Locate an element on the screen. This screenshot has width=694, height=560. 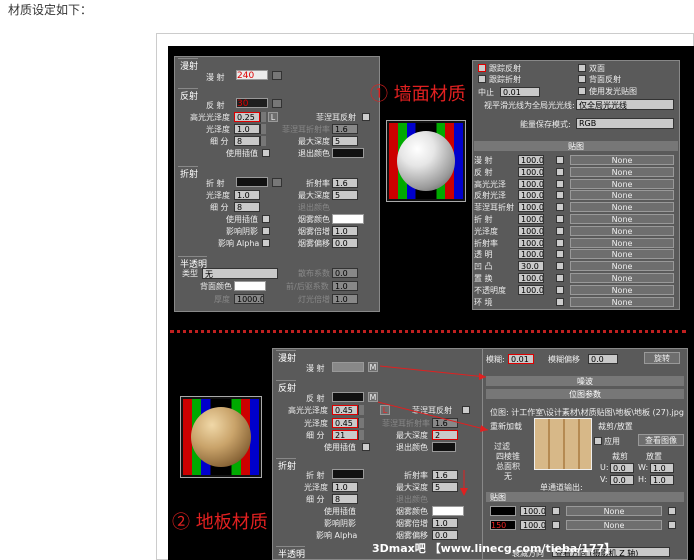
wall-thick-input: 1000.0 is located at coordinates (249, 299).